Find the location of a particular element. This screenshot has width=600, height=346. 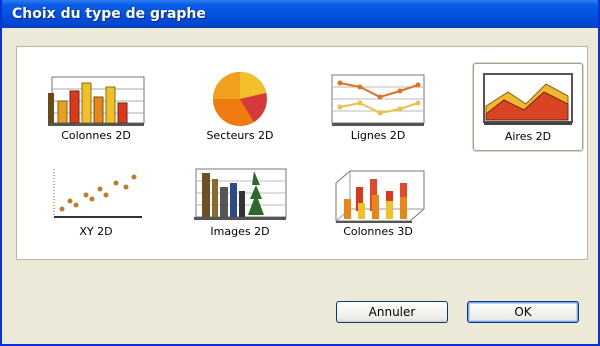

chart-type-label: Colonnes 3D is located at coordinates (378, 231).